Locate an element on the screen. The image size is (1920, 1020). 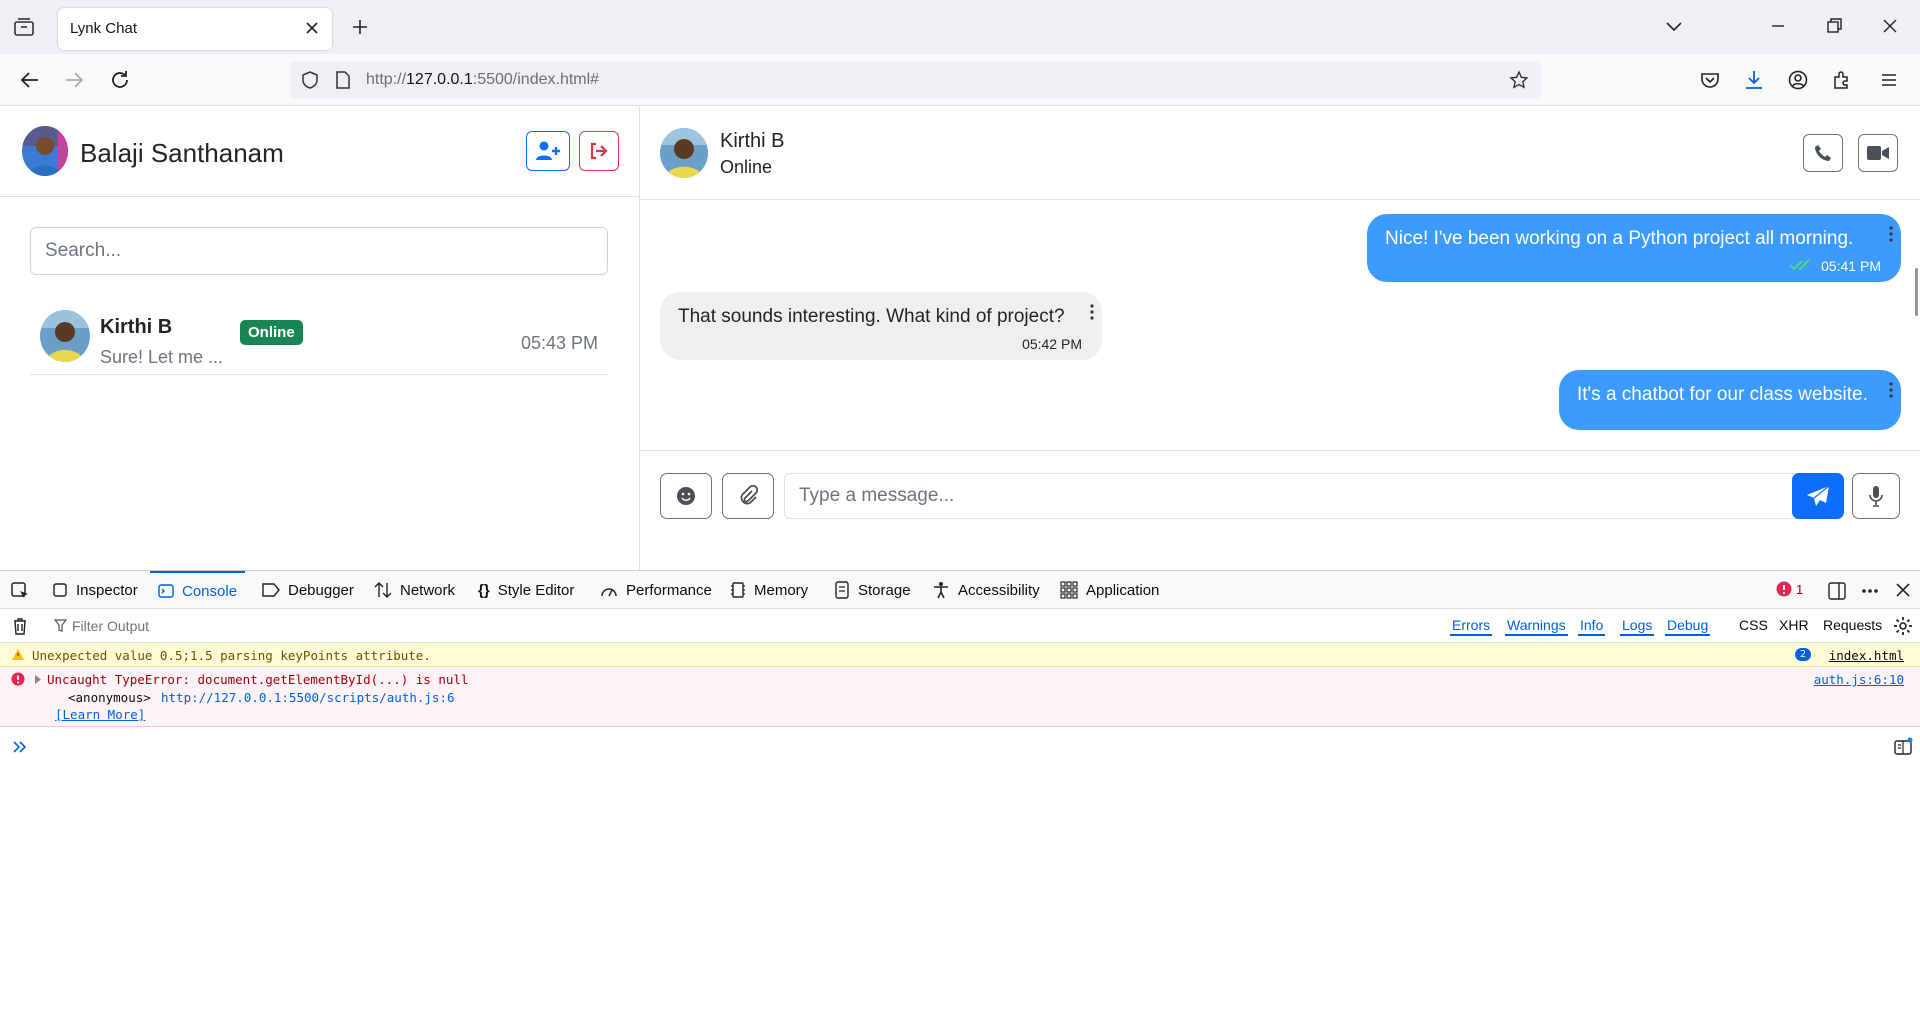
reload-icon is located at coordinates (120, 80).